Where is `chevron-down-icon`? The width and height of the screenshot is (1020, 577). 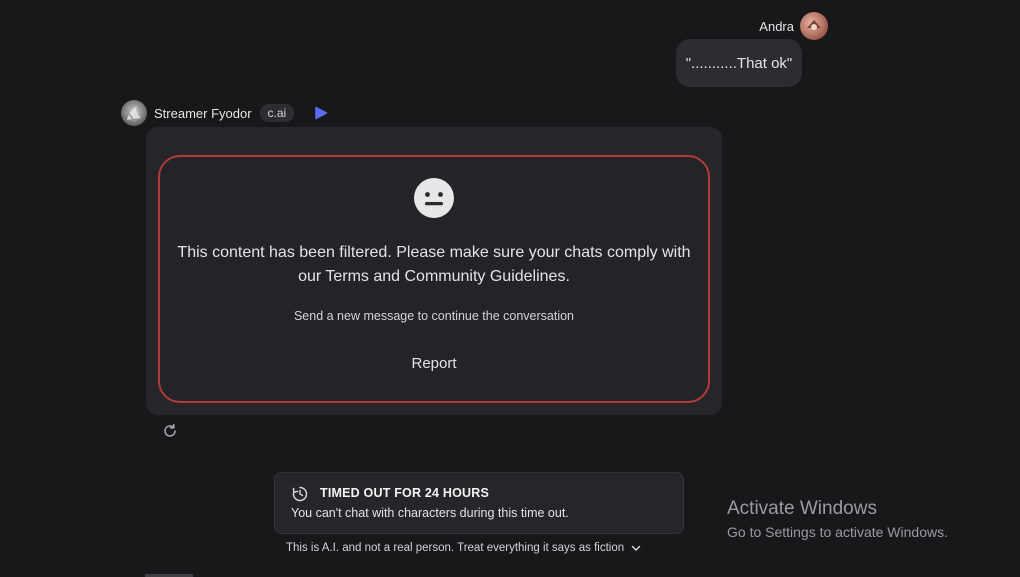
chevron-down-icon is located at coordinates (636, 548).